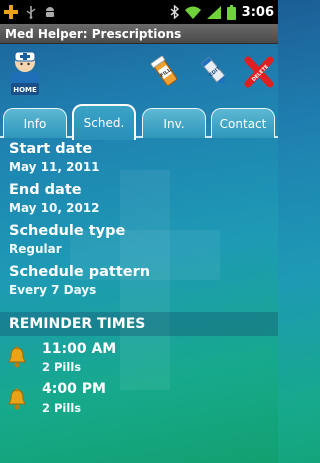 The image size is (320, 463). I want to click on tab-info: Info, so click(35, 123).